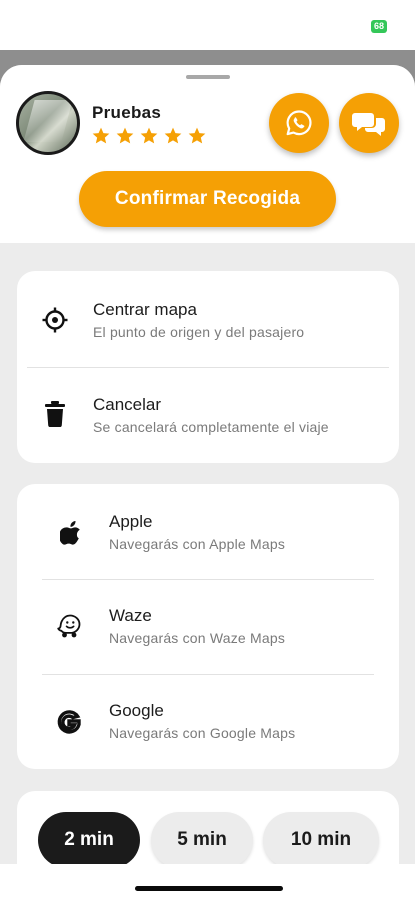  What do you see at coordinates (197, 544) in the screenshot?
I see `nav-subtitle: Navegarás con Apple Maps` at bounding box center [197, 544].